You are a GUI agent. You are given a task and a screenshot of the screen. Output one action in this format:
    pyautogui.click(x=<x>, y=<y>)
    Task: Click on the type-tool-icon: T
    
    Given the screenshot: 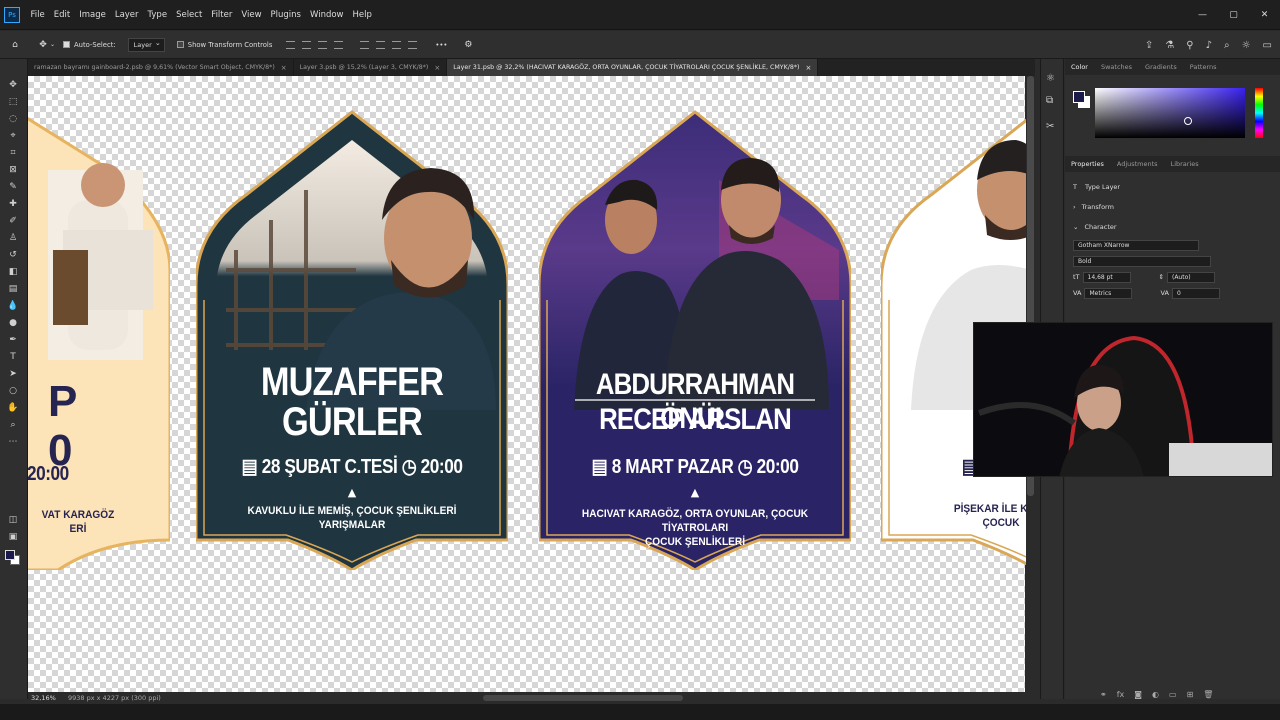 What is the action you would take?
    pyautogui.click(x=13, y=357)
    